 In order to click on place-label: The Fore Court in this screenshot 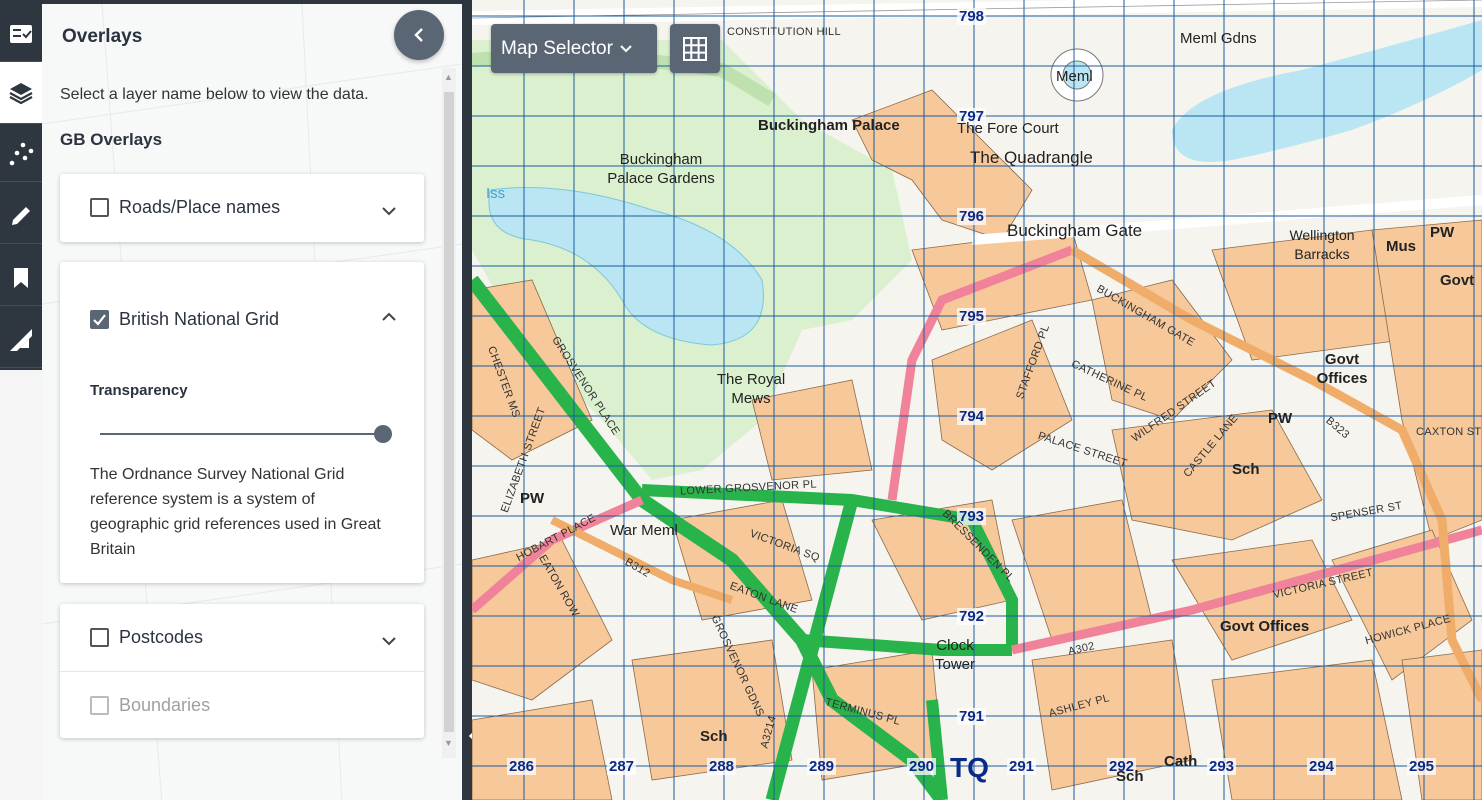, I will do `click(1008, 128)`.